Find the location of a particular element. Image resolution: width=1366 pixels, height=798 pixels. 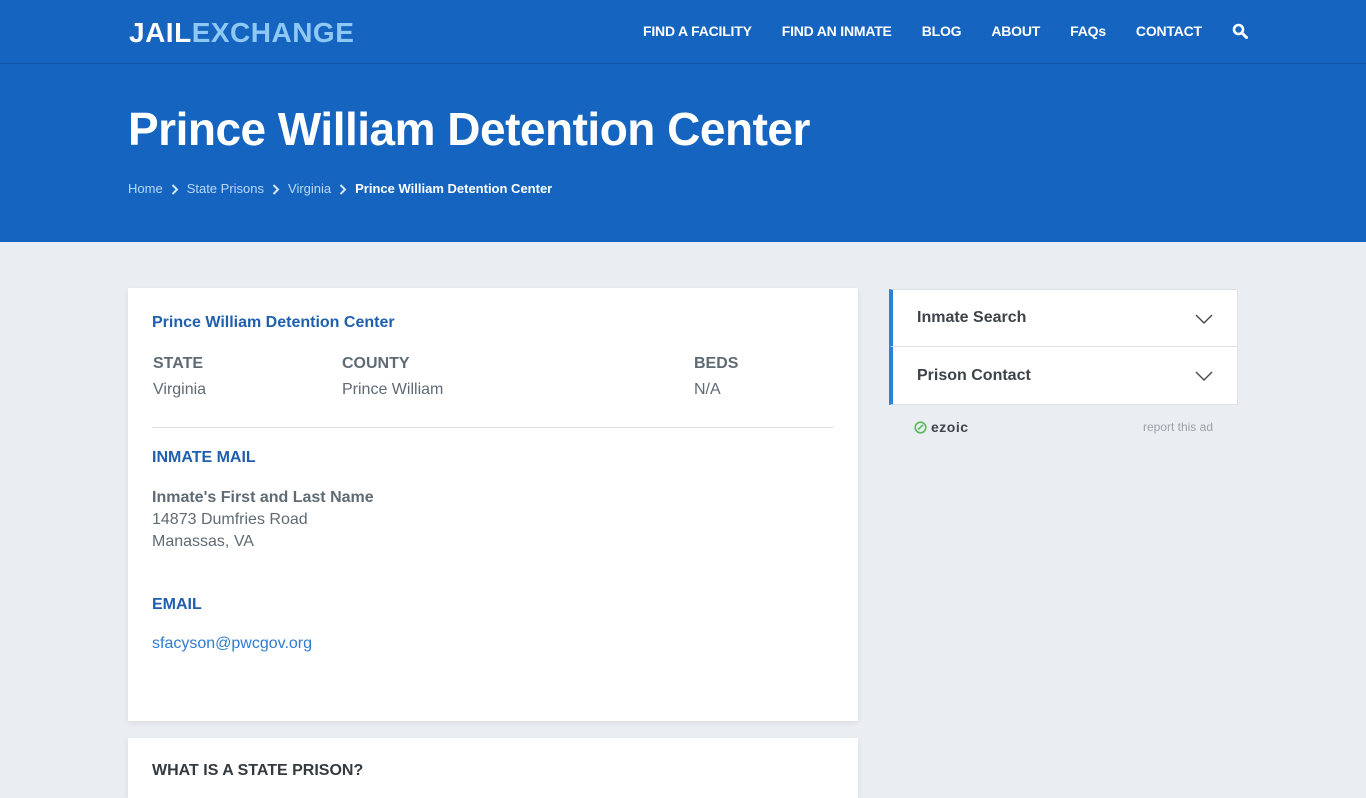

breadcrumb-home: Home is located at coordinates (145, 188).